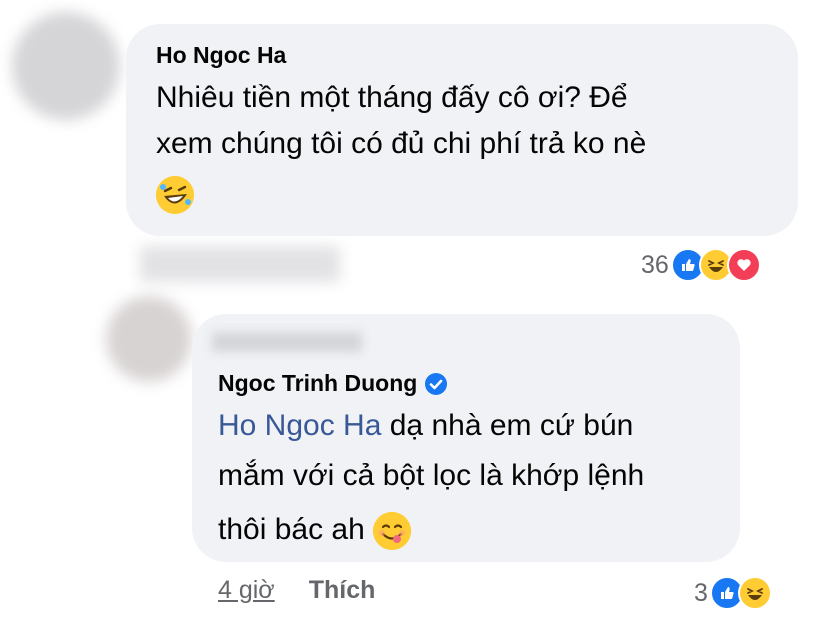  I want to click on reply-author-name: Ngoc Trinh Duong, so click(479, 383).